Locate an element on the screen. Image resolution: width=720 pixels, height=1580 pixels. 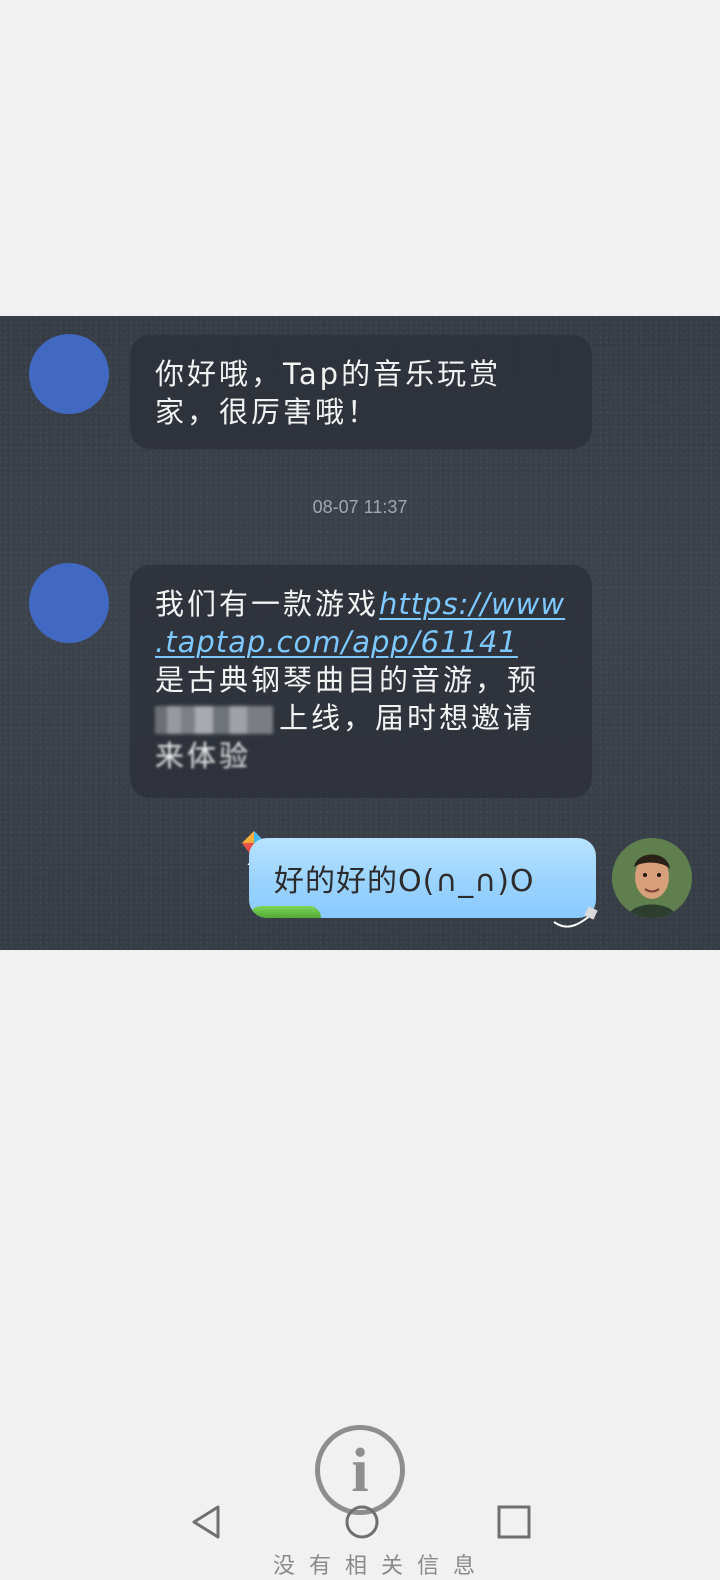
message-line: 家，很厉害哦！ is located at coordinates (267, 412).